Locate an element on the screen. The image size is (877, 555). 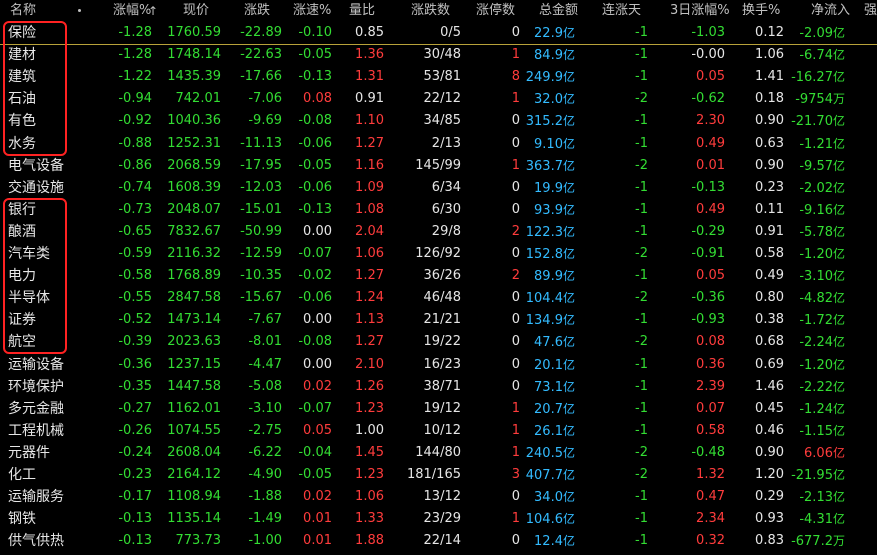
cell-chg: -0.74 is located at coordinates (135, 188).